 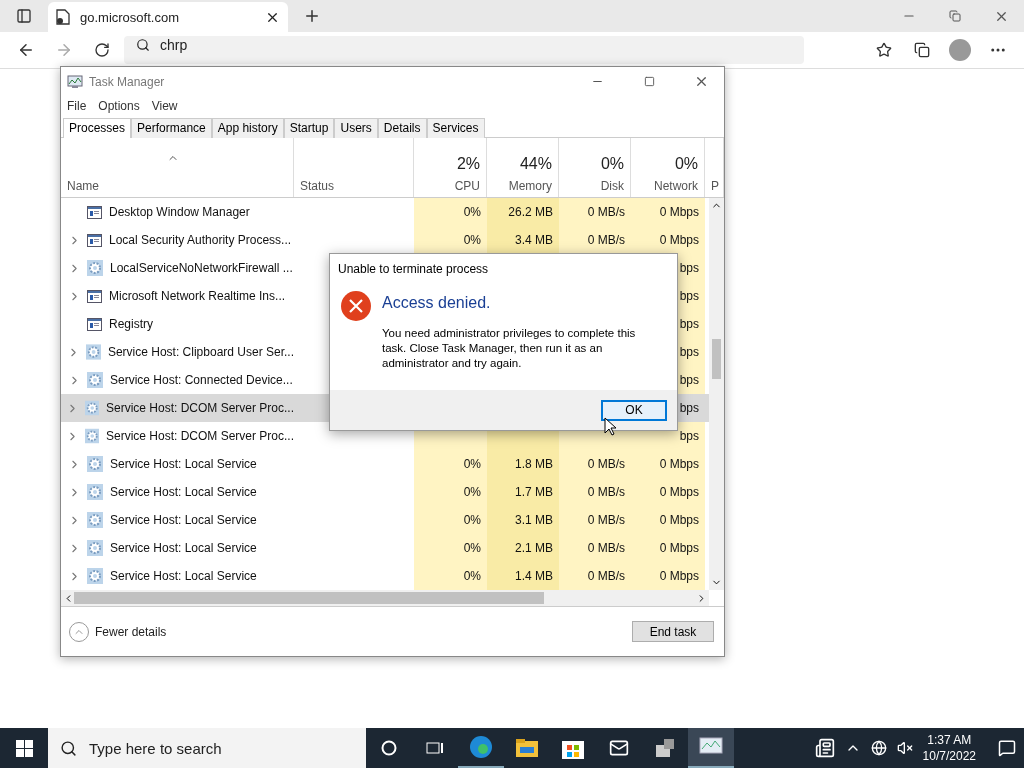 What do you see at coordinates (385, 240) in the screenshot?
I see `process-row: Local Security Authority Process... 0% 3.4 MB 0 MB/s 0 Mbps` at bounding box center [385, 240].